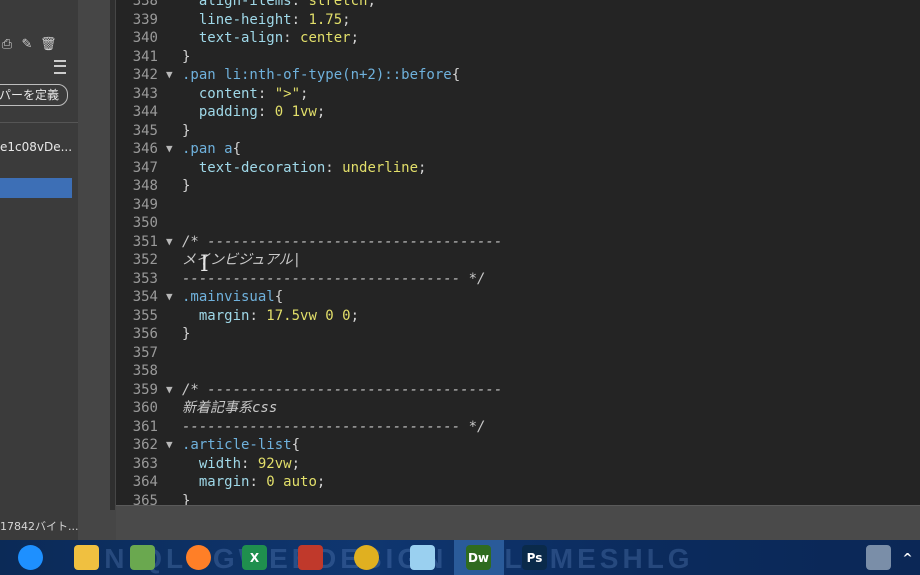 This screenshot has width=920, height=575. I want to click on code-text: padding: 0 1vw;, so click(253, 112).